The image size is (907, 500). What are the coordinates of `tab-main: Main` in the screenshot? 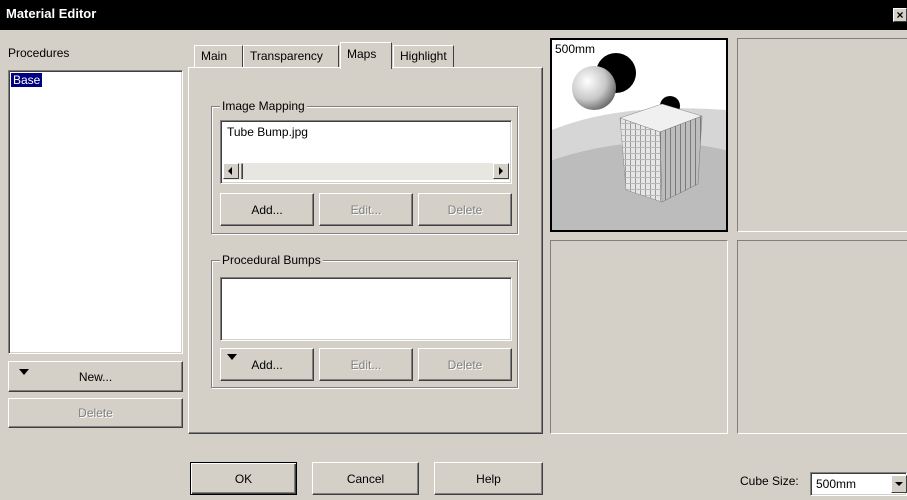 It's located at (218, 56).